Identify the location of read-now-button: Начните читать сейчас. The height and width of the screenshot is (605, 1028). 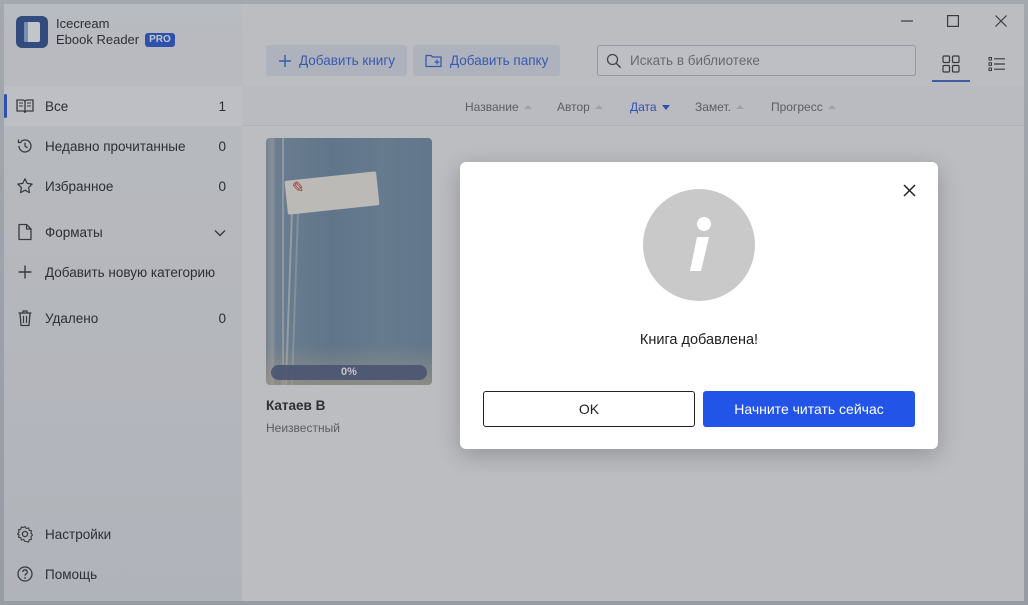
(809, 409).